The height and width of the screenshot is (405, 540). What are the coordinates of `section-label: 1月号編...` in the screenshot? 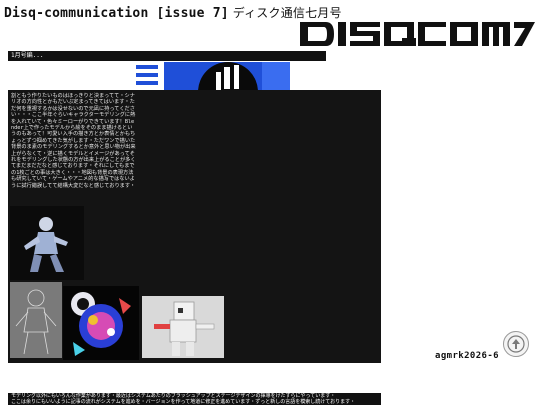 It's located at (167, 56).